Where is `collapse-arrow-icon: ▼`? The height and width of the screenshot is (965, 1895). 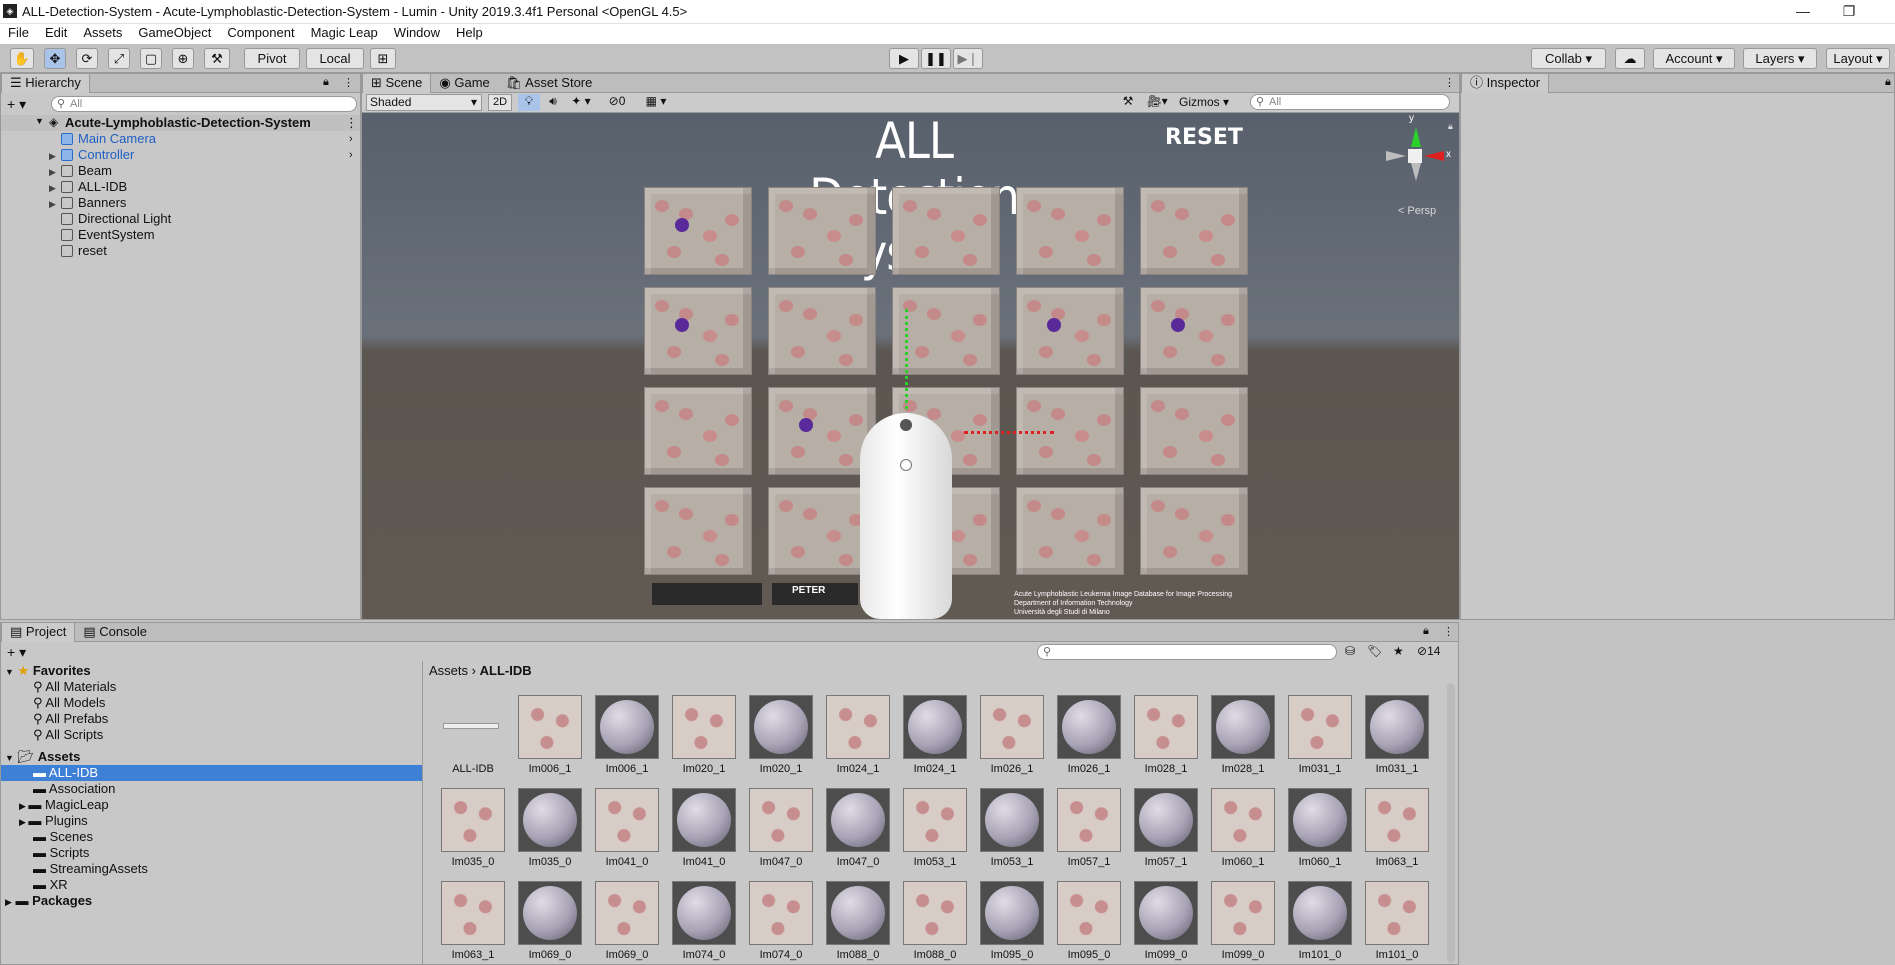
collapse-arrow-icon: ▼ is located at coordinates (9, 758).